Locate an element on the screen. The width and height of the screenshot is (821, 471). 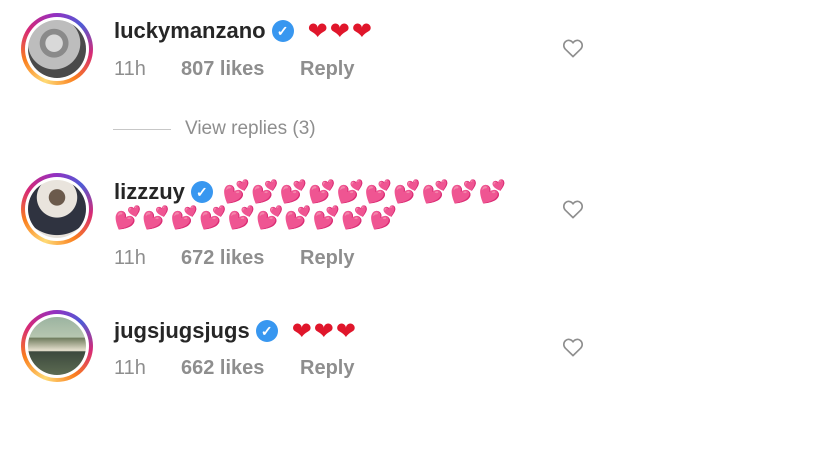
username: lizzzuy is located at coordinates (149, 192).